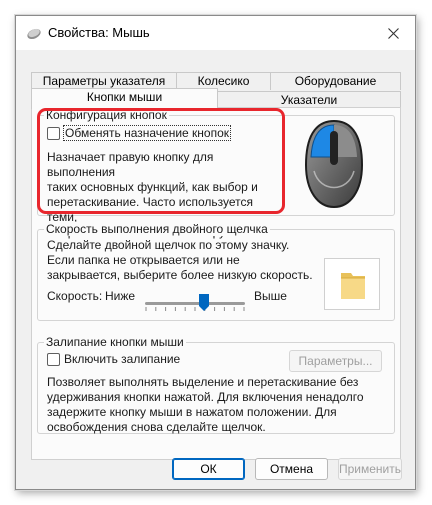  I want to click on mouse-icon, so click(34, 34).